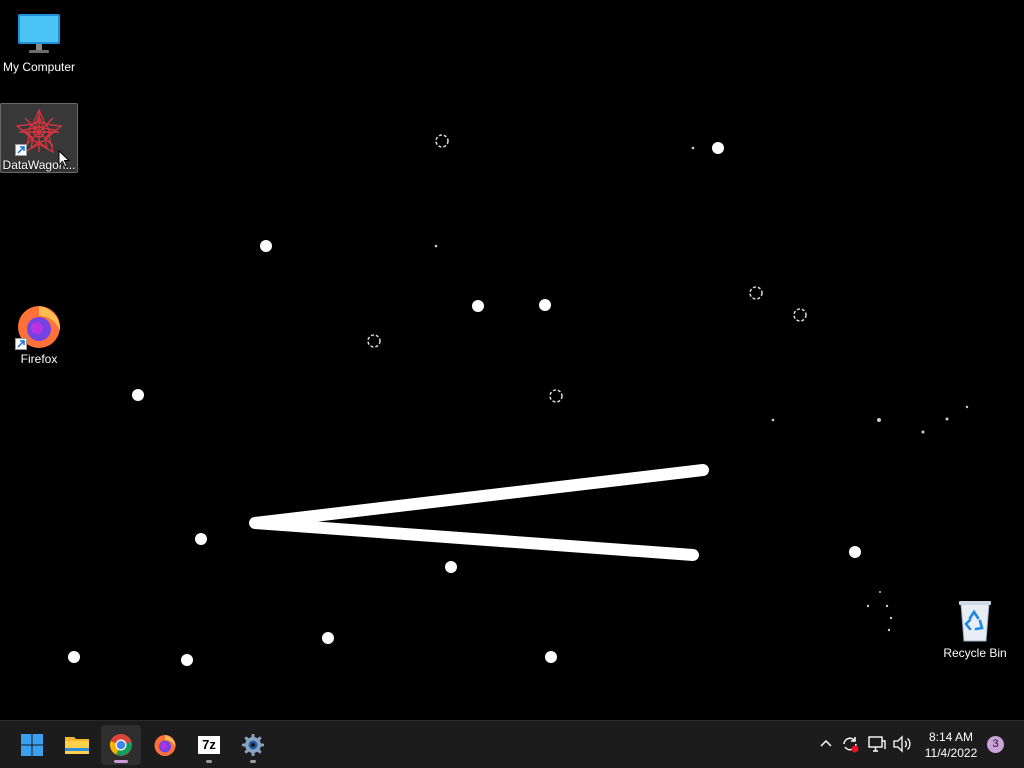 The image size is (1024, 768). Describe the element at coordinates (479, 512) in the screenshot. I see `white-stroke` at that location.